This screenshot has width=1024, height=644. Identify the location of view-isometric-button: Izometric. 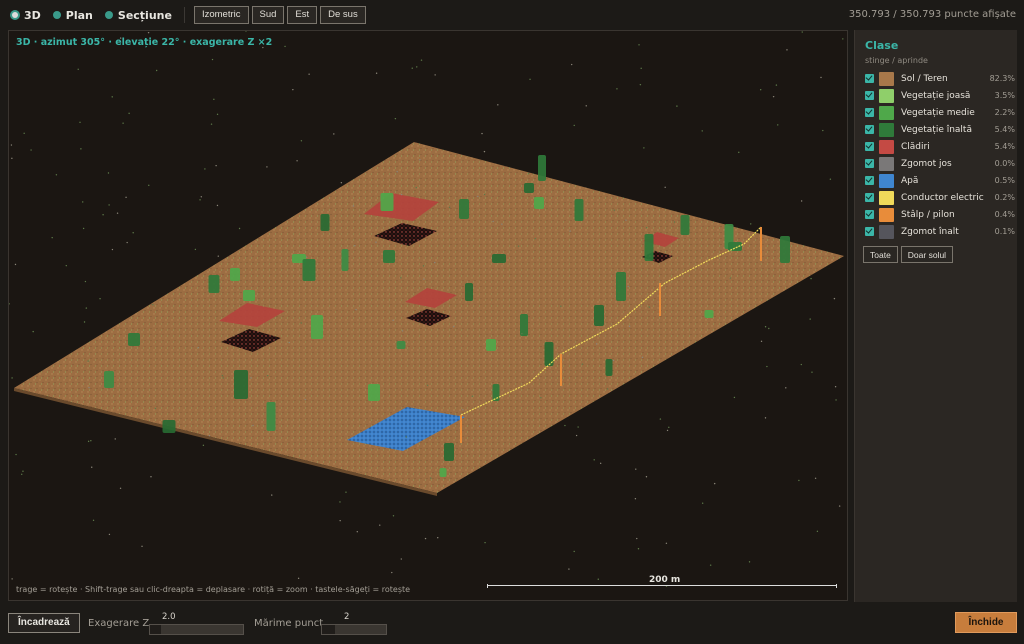
(221, 15).